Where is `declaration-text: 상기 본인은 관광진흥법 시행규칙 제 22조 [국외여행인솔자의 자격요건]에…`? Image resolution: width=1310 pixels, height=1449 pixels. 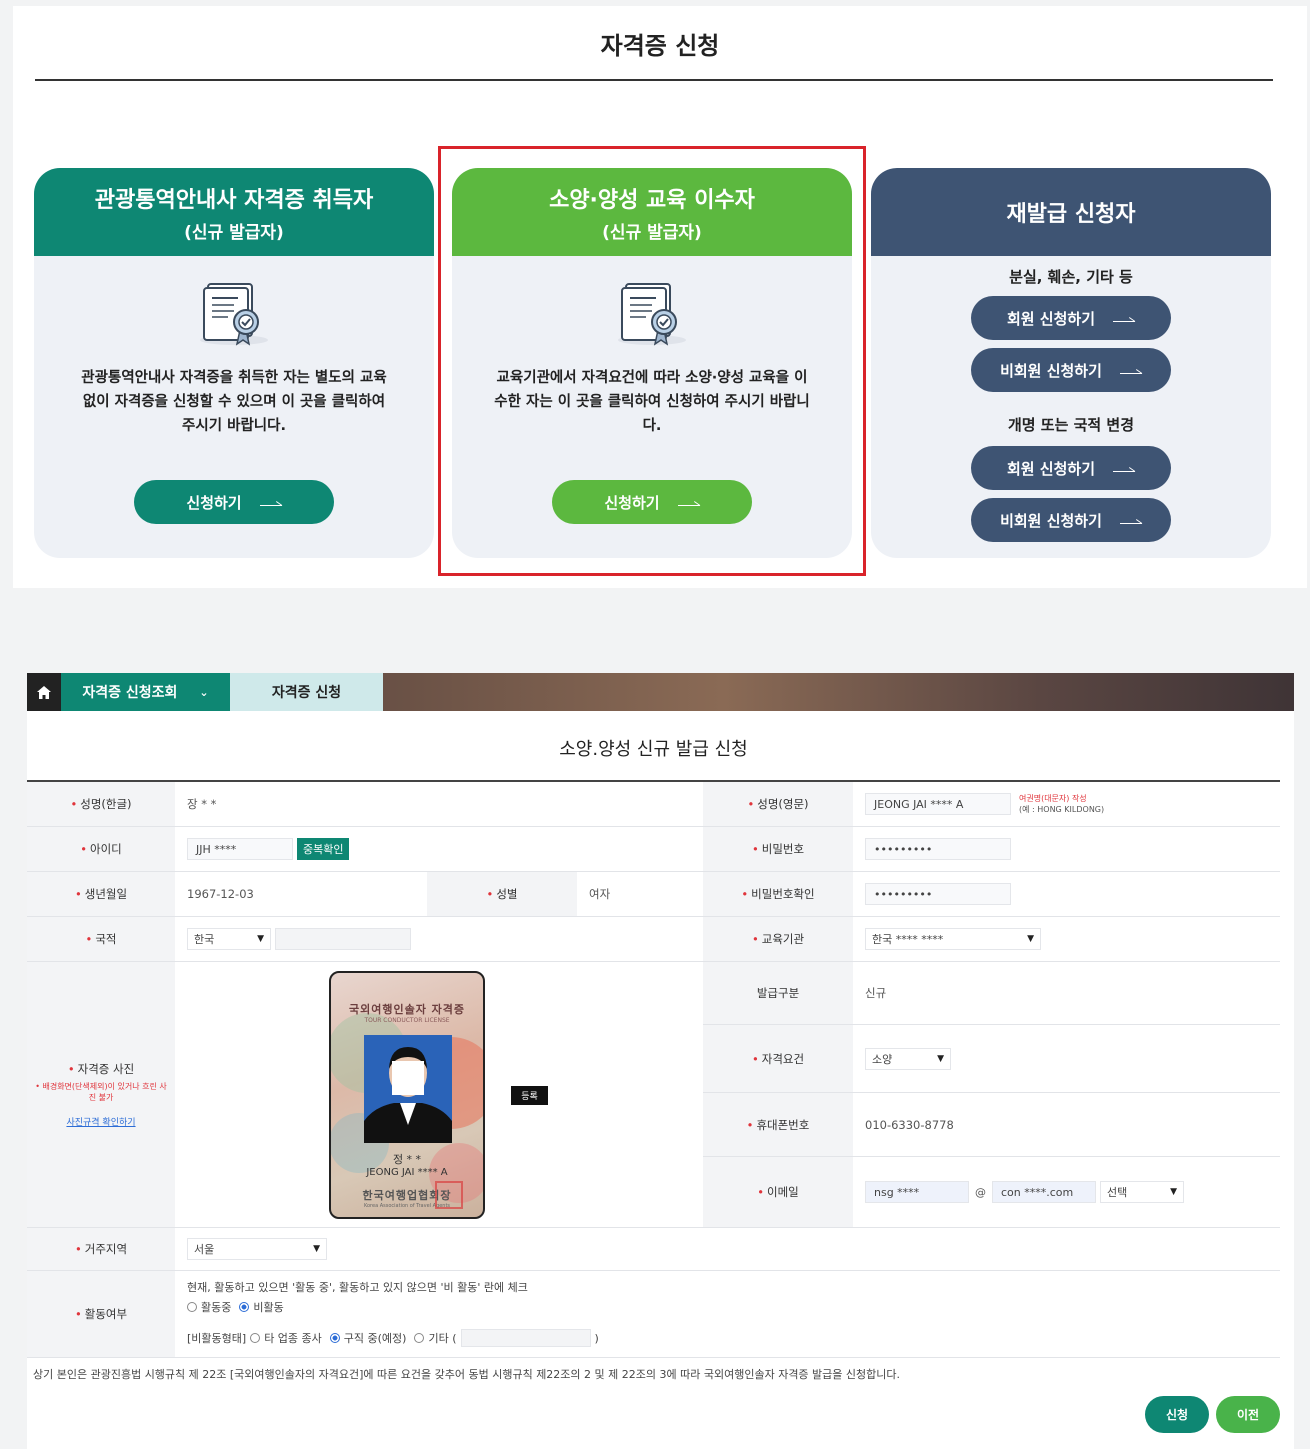
declaration-text: 상기 본인은 관광진흥법 시행규칙 제 22조 [국외여행인솔자의 자격요건]에… is located at coordinates (467, 1374).